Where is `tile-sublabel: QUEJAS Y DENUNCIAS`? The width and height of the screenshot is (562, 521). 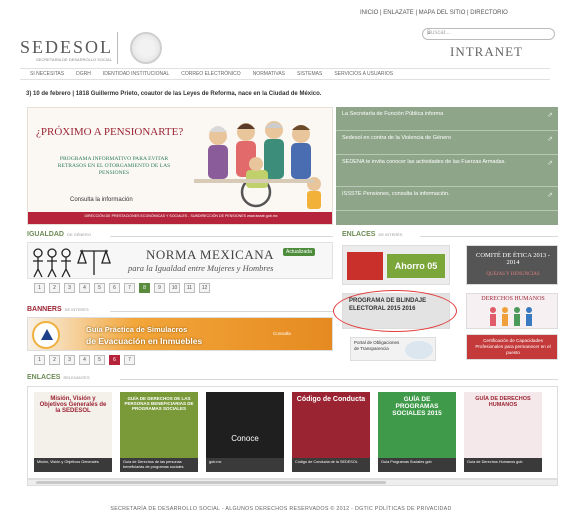
tile-sublabel: QUEJAS Y DENUNCIAS is located at coordinates (513, 274).